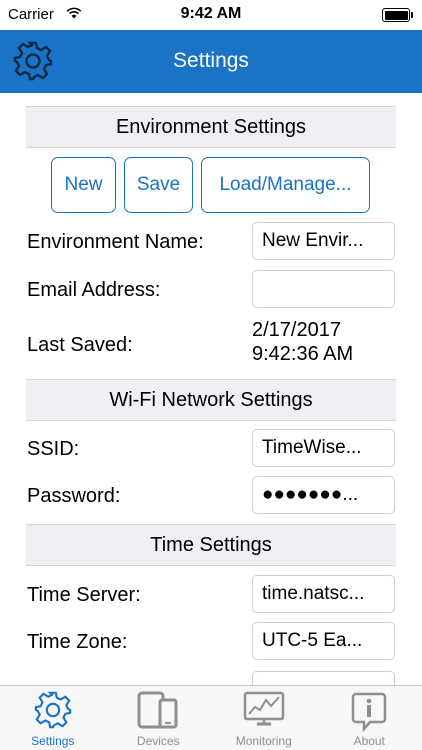 The height and width of the screenshot is (750, 422). I want to click on tab-bar: Settings Devices Monitoring About, so click(211, 717).